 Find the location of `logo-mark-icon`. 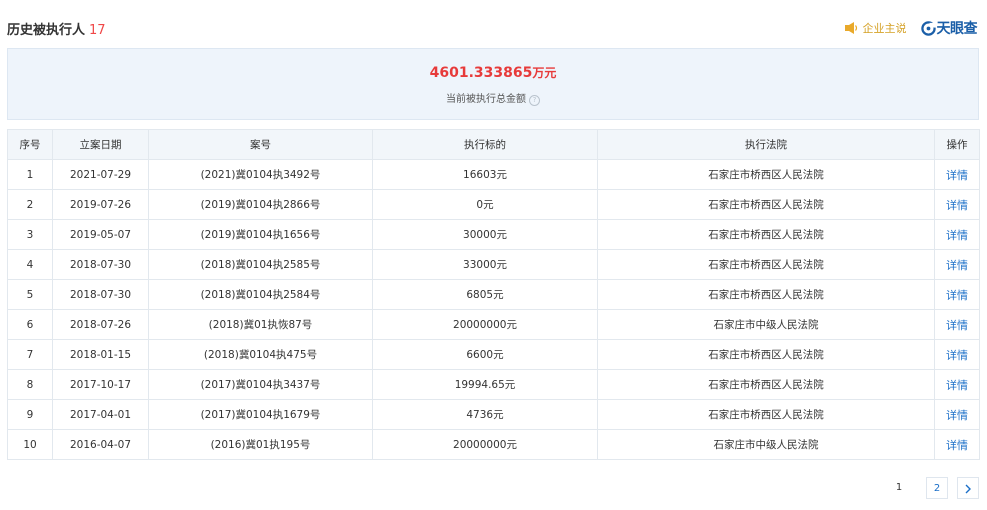

logo-mark-icon is located at coordinates (928, 28).